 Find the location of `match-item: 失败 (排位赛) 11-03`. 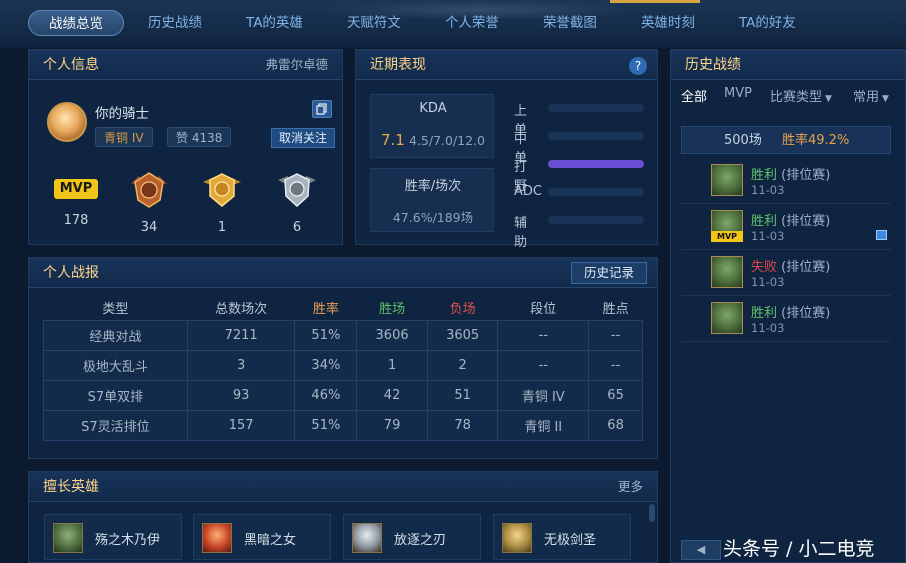

match-item: 失败 (排位赛) 11-03 is located at coordinates (786, 273).